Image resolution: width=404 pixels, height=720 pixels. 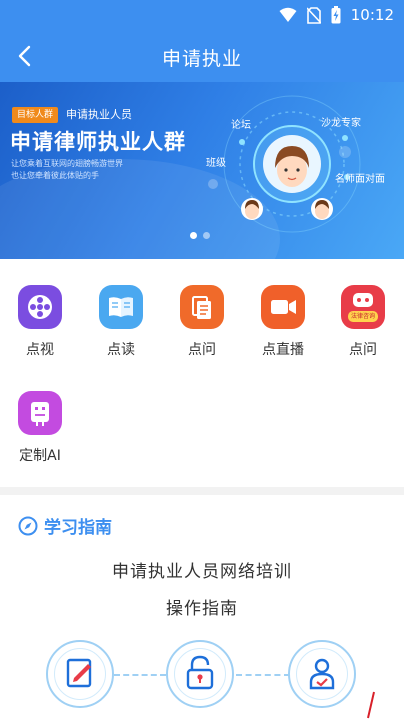 What do you see at coordinates (202, 307) in the screenshot?
I see `document-stack-icon` at bounding box center [202, 307].